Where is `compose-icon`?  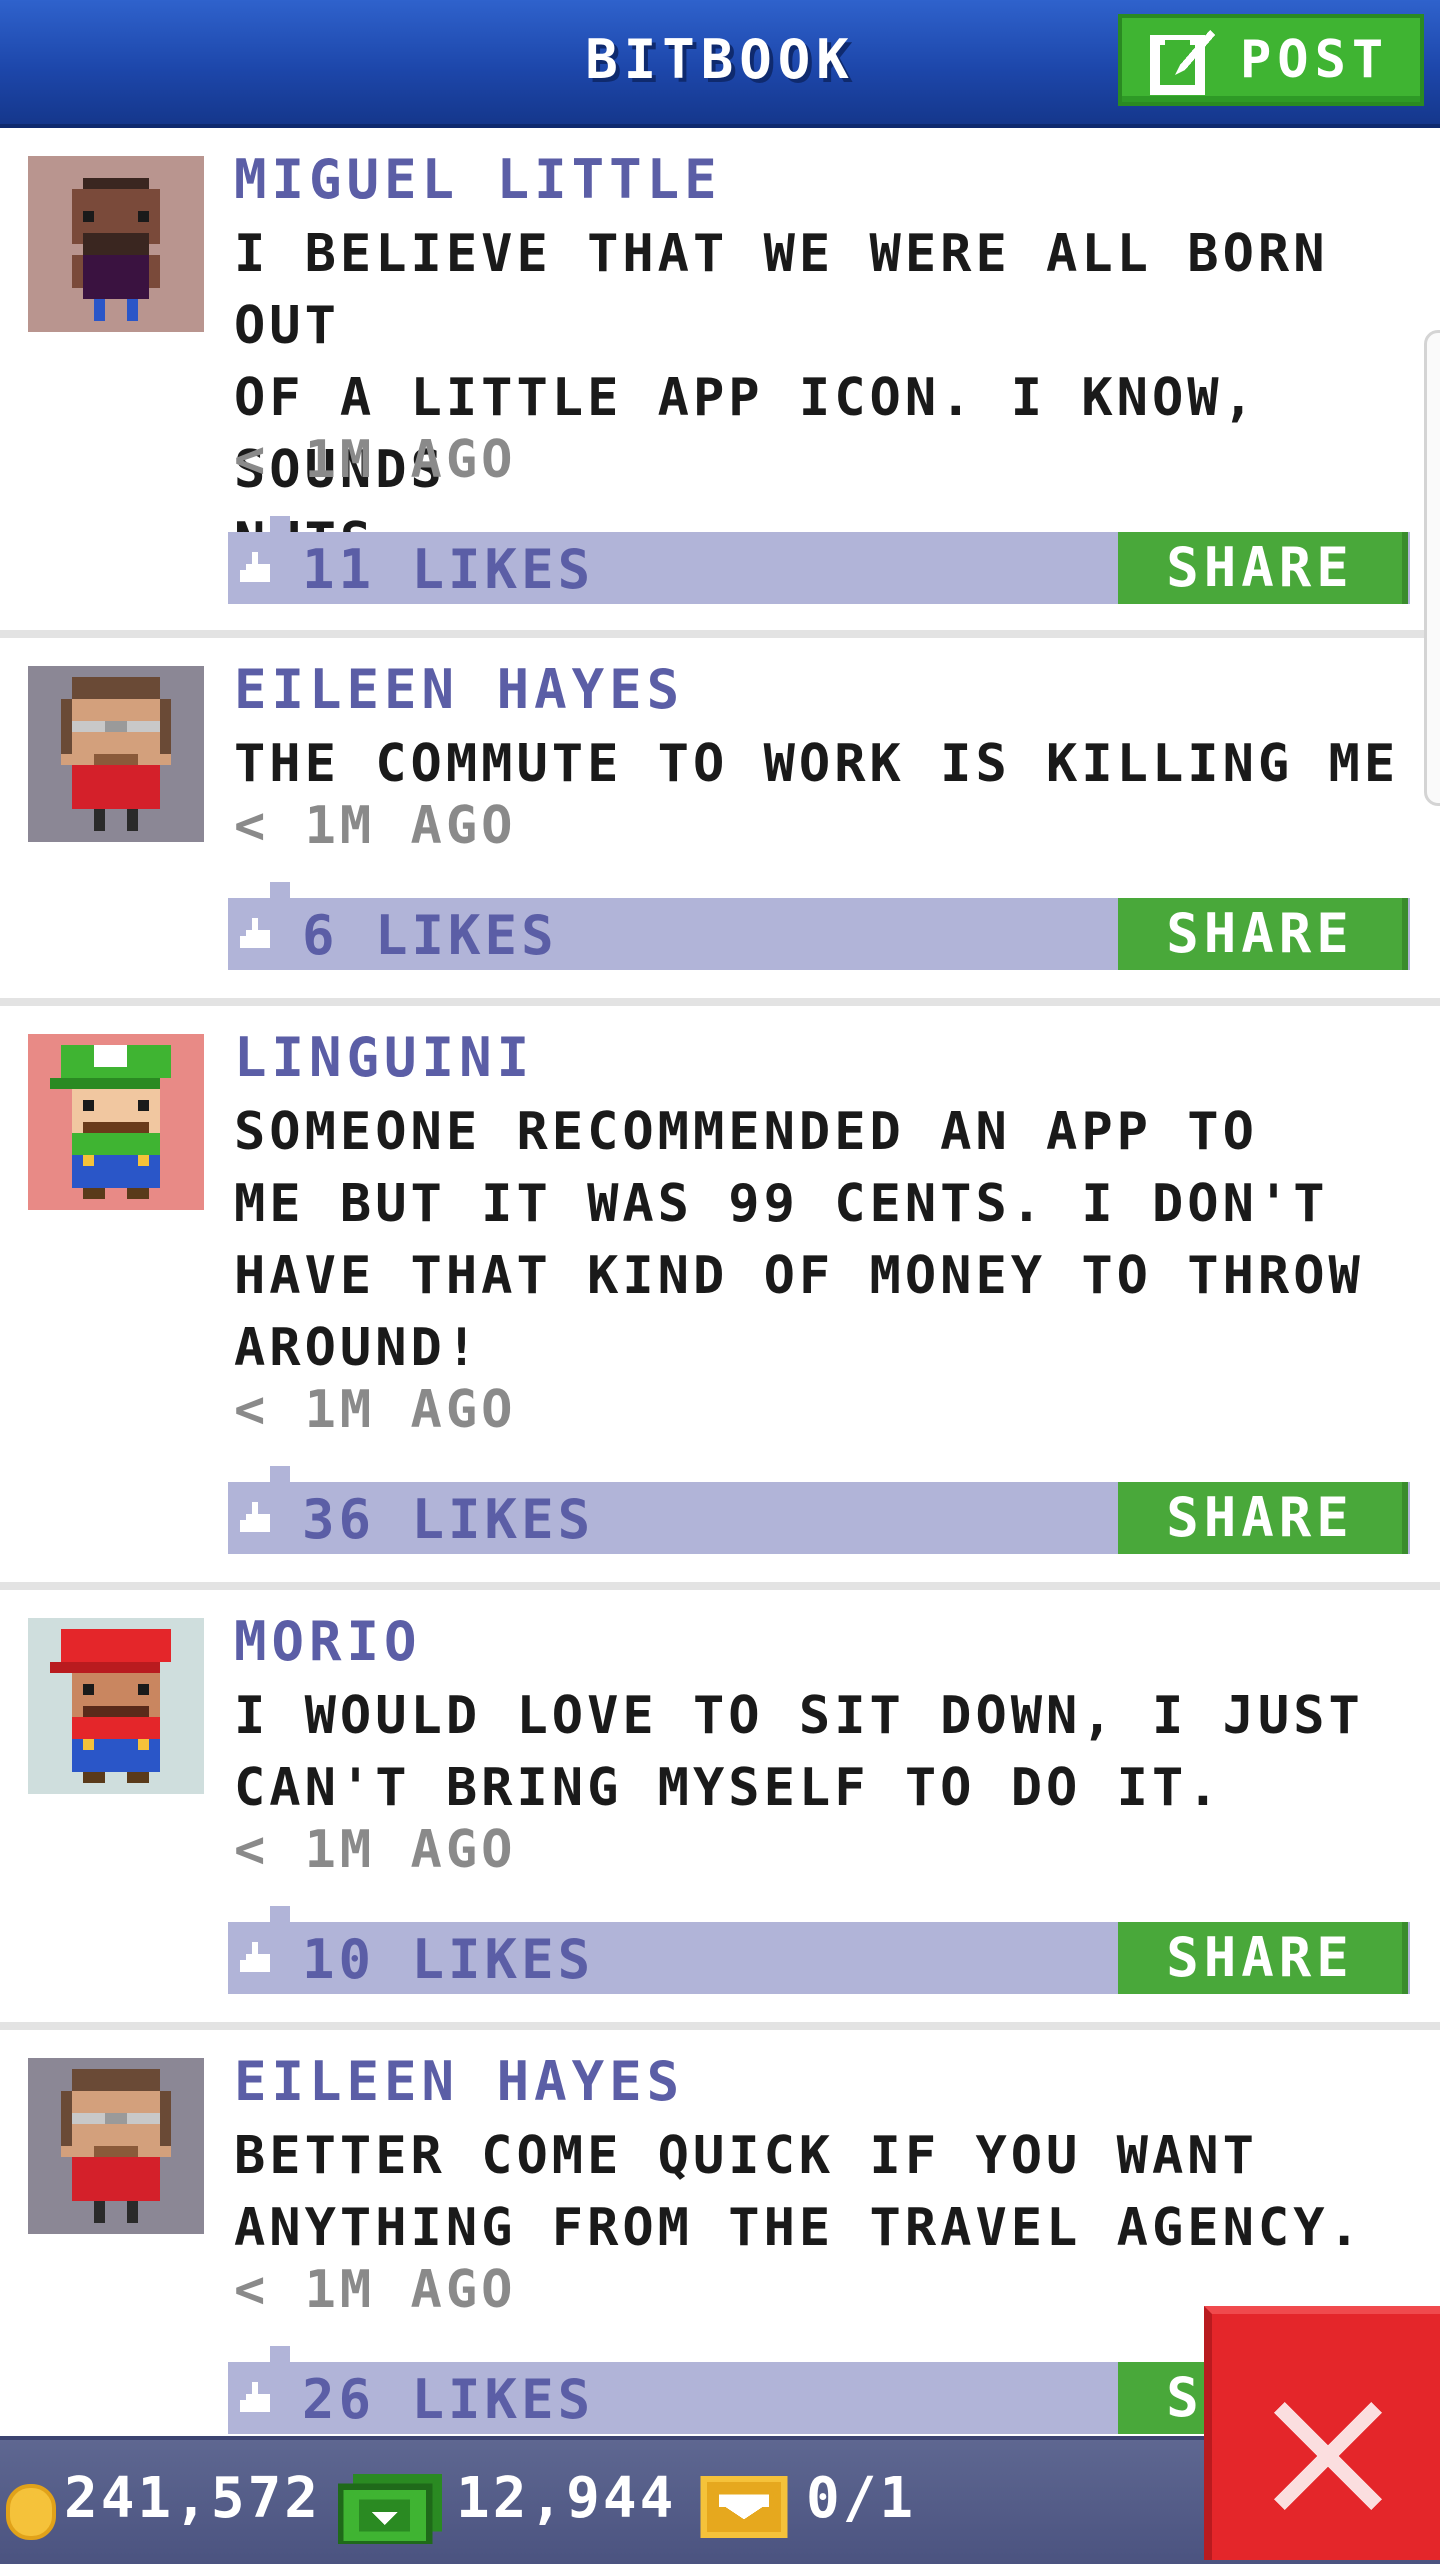
compose-icon is located at coordinates (1182, 62).